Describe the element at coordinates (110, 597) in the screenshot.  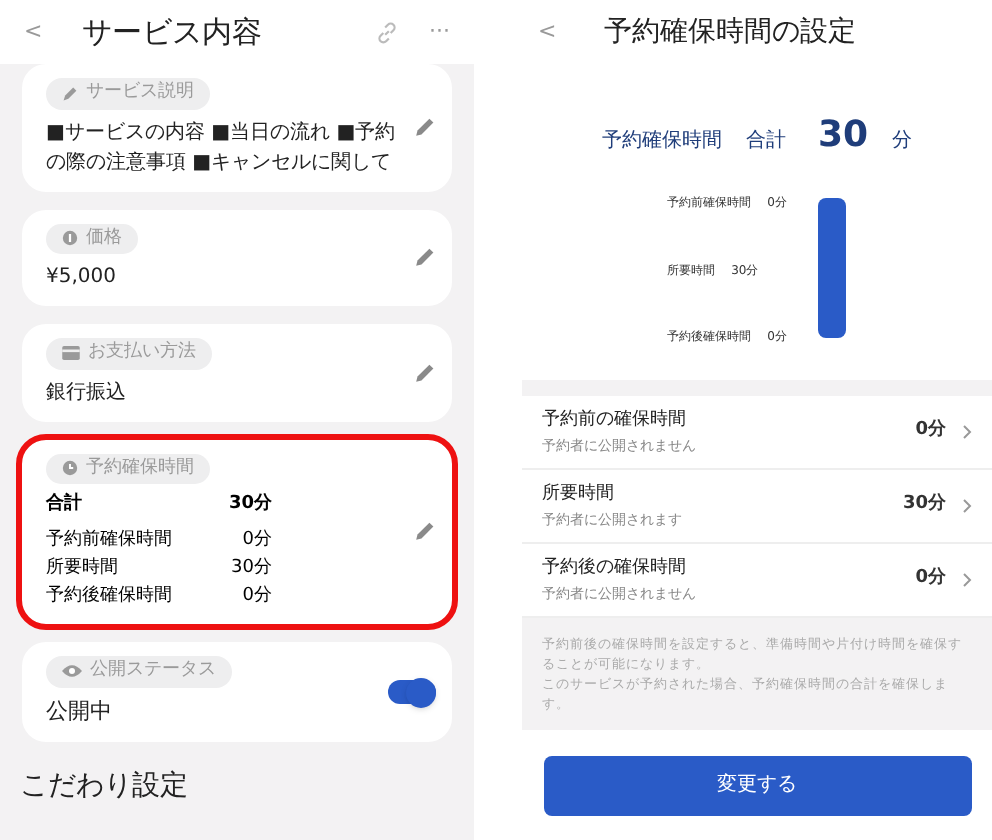
I see `time-label: 予約後確保時間` at that location.